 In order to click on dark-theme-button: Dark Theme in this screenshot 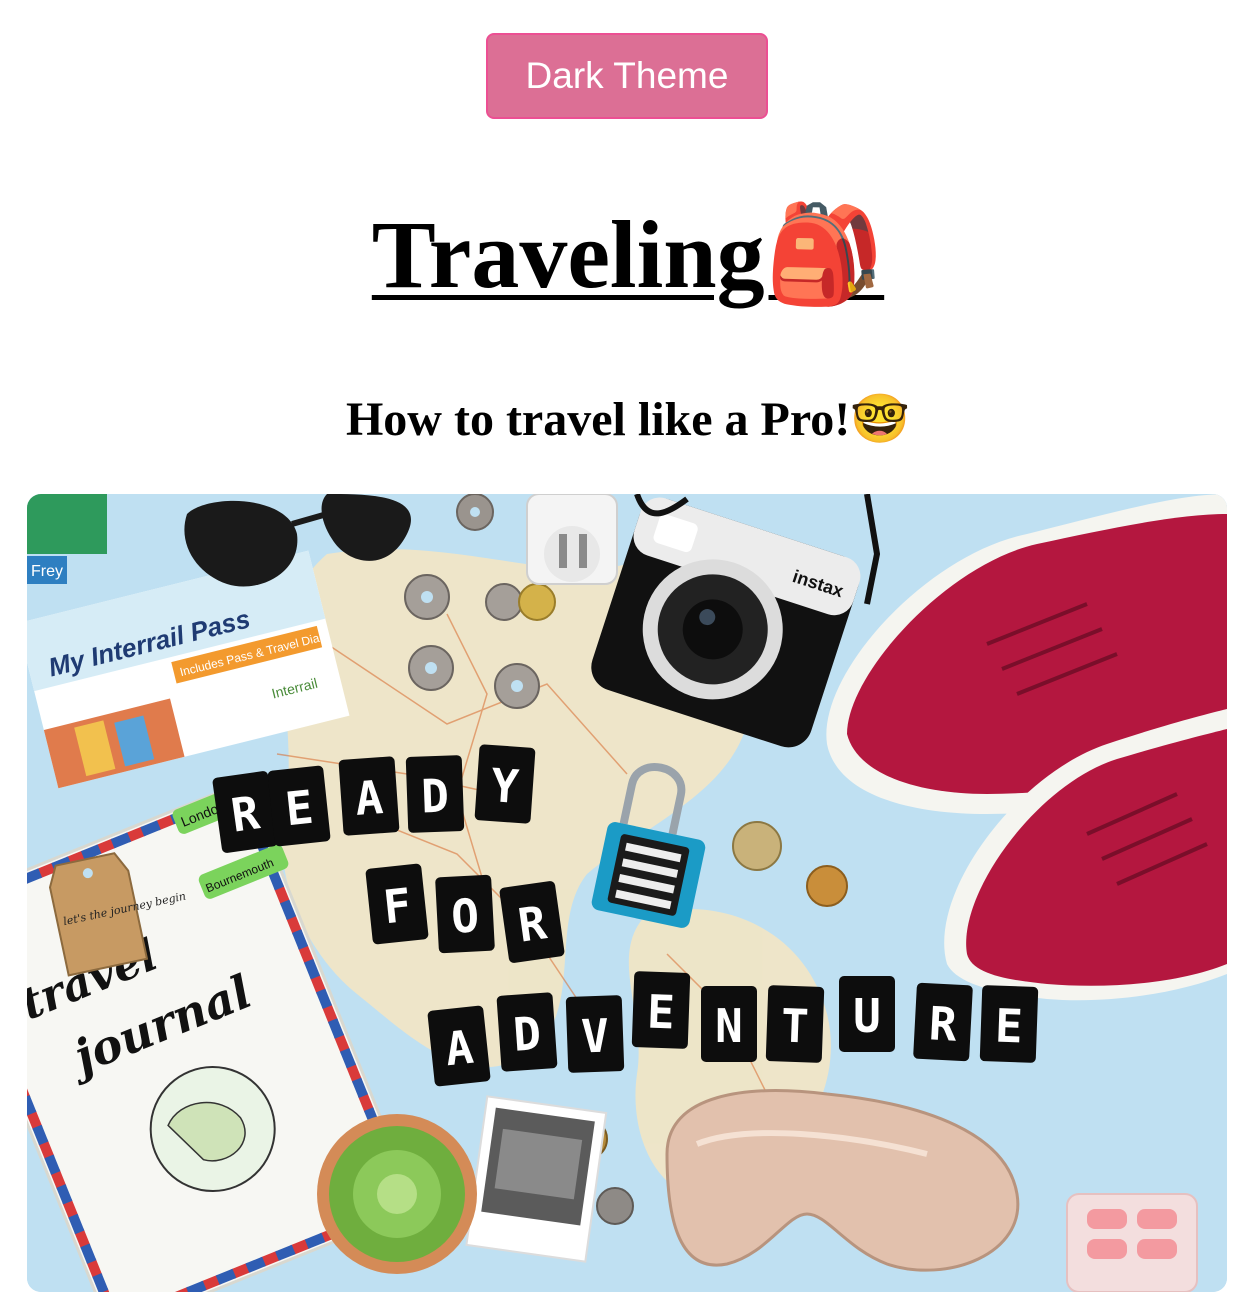, I will do `click(627, 76)`.